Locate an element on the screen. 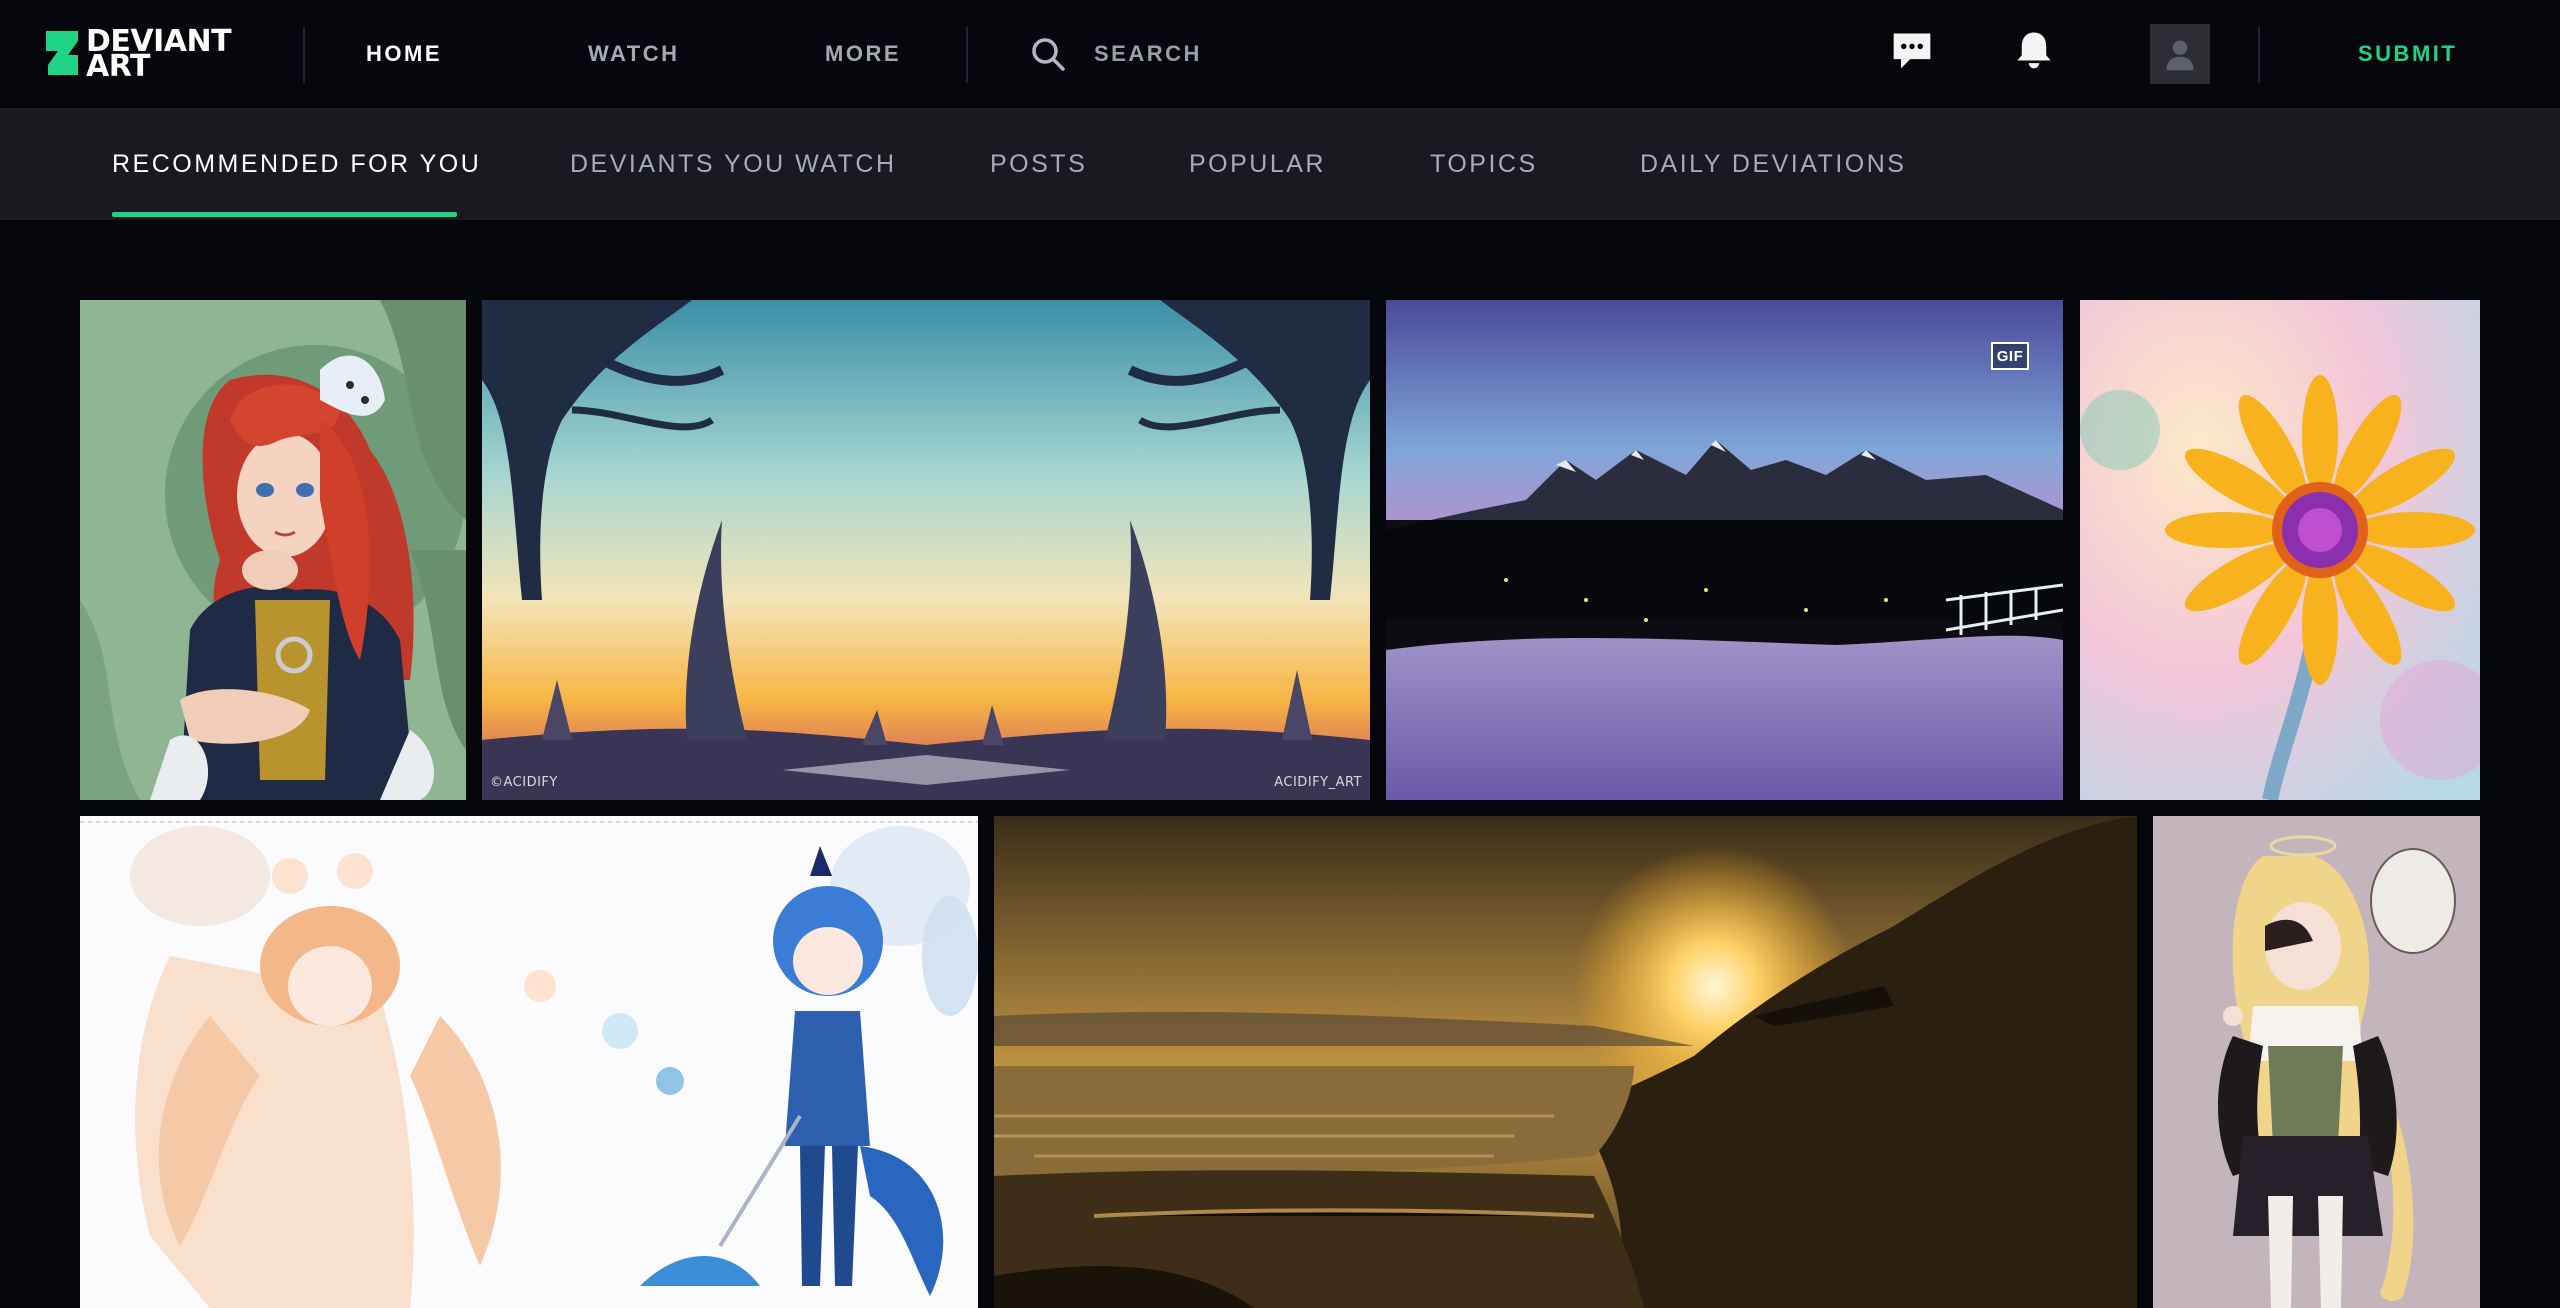 The image size is (2560, 1308). gallery-tile-adopt-character is located at coordinates (2316, 1062).